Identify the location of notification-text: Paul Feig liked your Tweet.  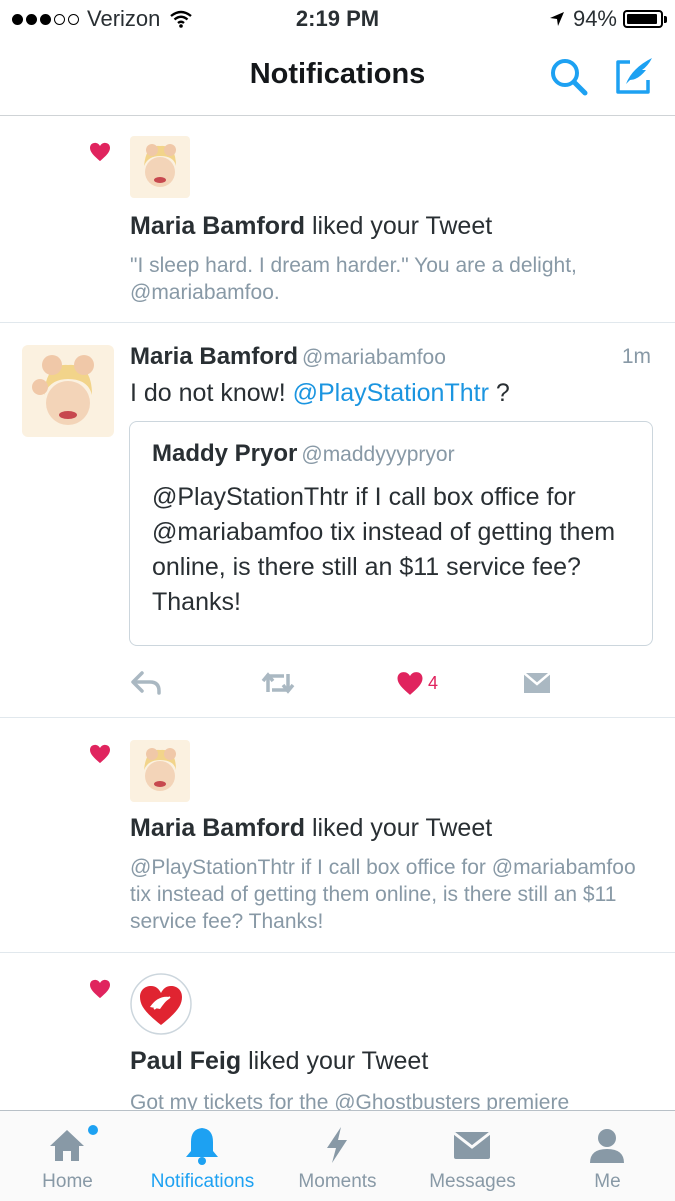
(279, 1061).